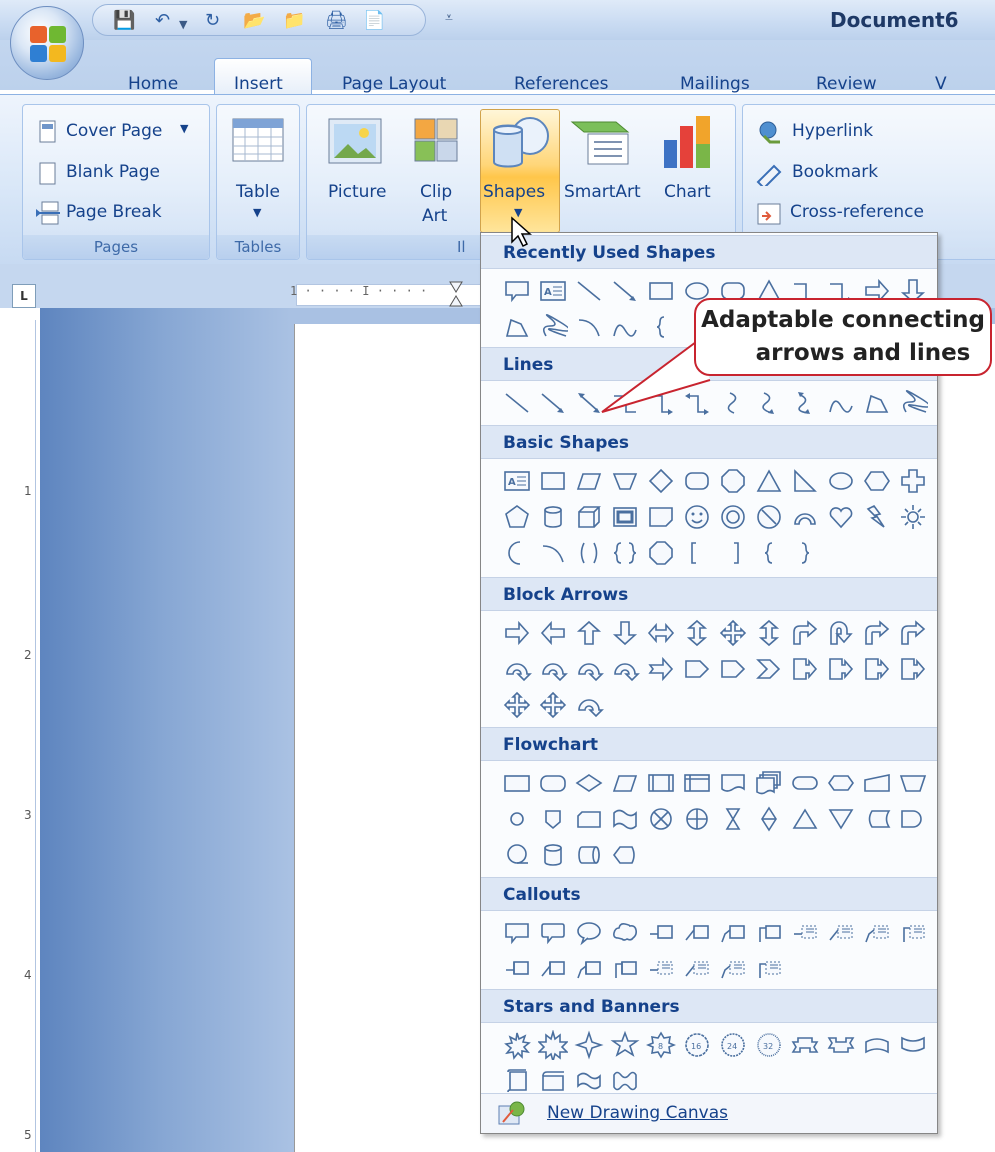 The height and width of the screenshot is (1152, 995). I want to click on shape-option-f-disp, so click(625, 855).